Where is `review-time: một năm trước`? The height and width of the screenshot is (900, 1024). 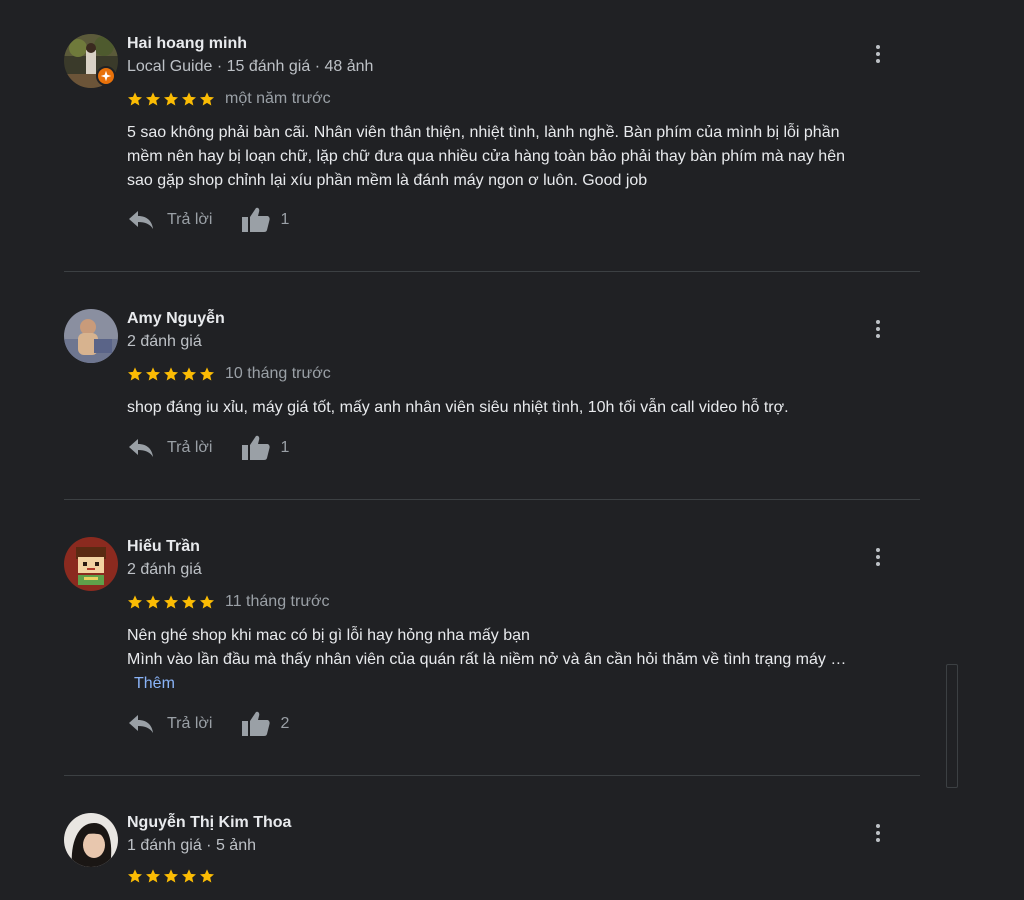
review-time: một năm trước is located at coordinates (278, 98).